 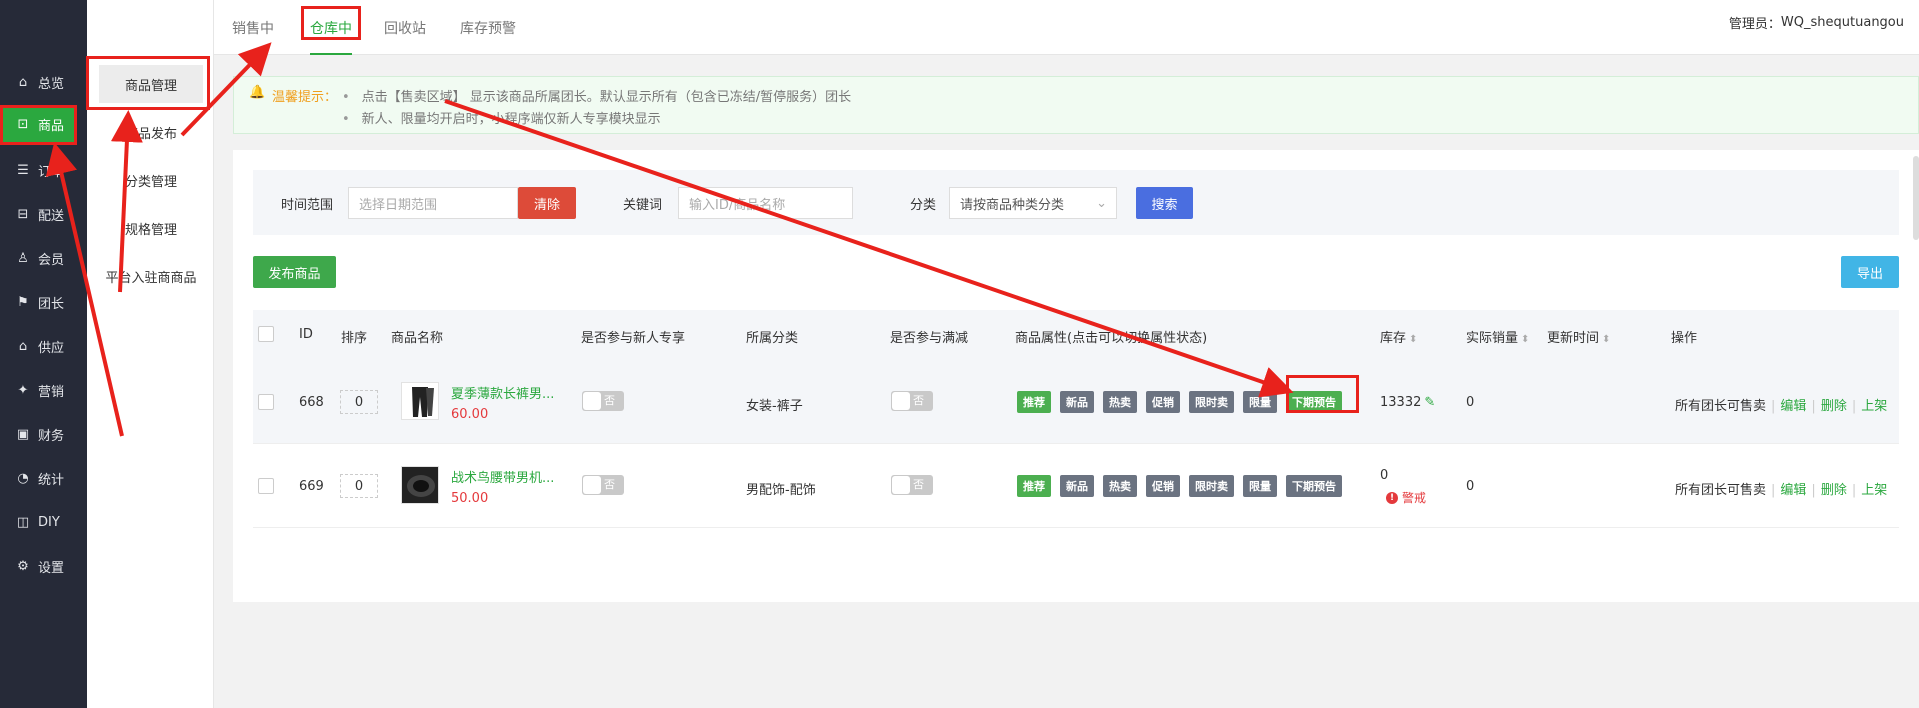 I want to click on search-button: 搜索, so click(x=1164, y=203).